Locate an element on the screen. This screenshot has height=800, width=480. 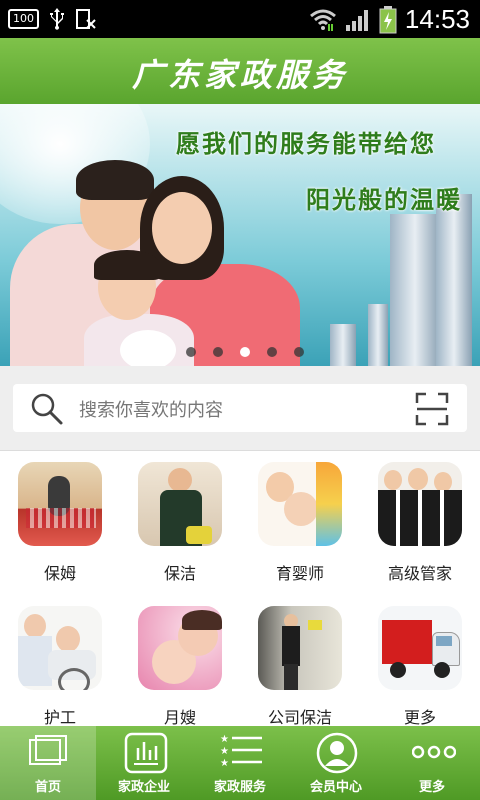
page-title: 广东家政服务 is located at coordinates (239, 75).